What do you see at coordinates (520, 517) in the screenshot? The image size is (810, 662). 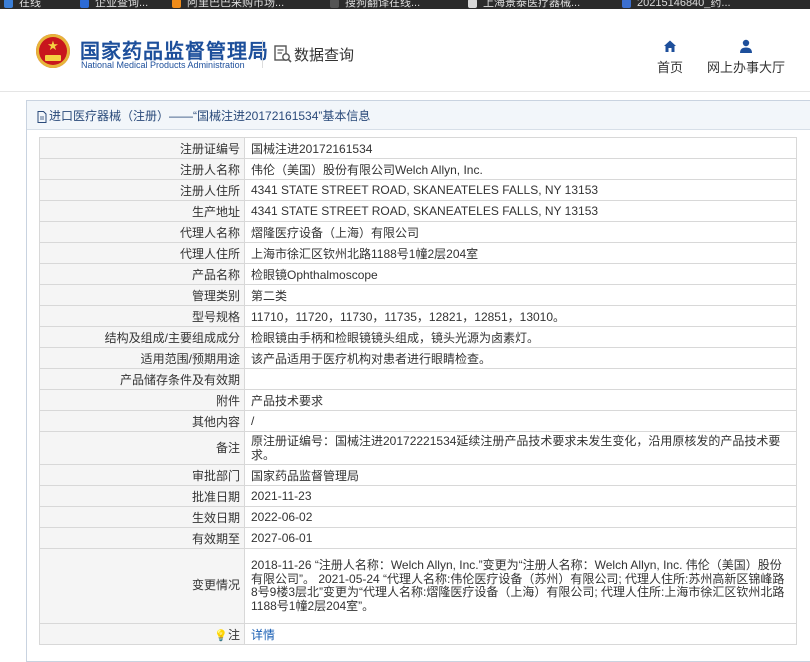 I see `field-value: 2022-06-02` at bounding box center [520, 517].